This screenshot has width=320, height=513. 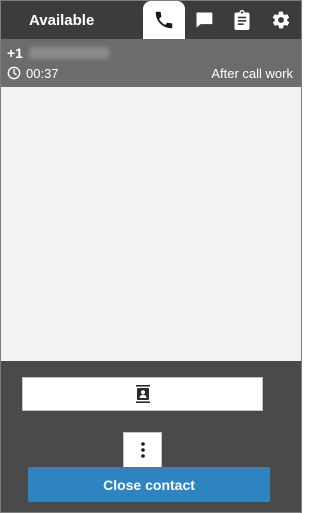 What do you see at coordinates (61, 20) in the screenshot?
I see `agent-status: Available` at bounding box center [61, 20].